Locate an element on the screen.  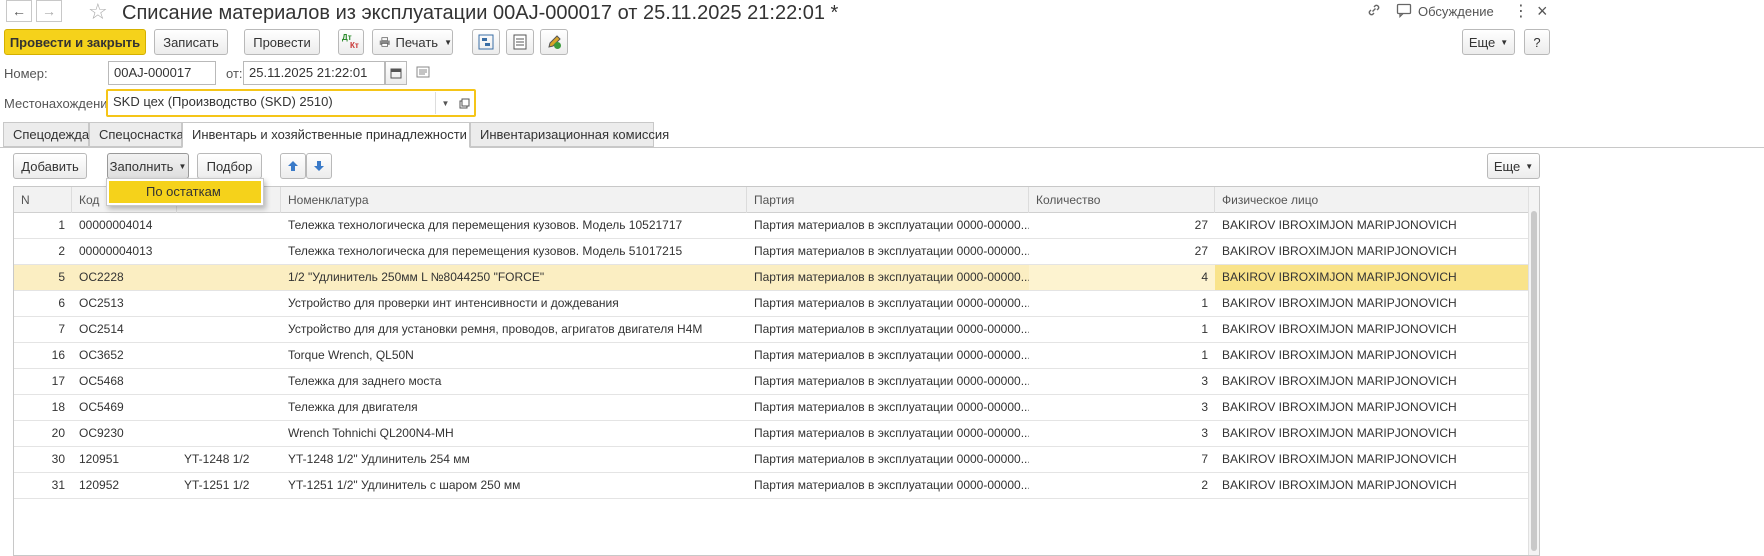
number-field: 00AJ-000017 is located at coordinates (162, 73).